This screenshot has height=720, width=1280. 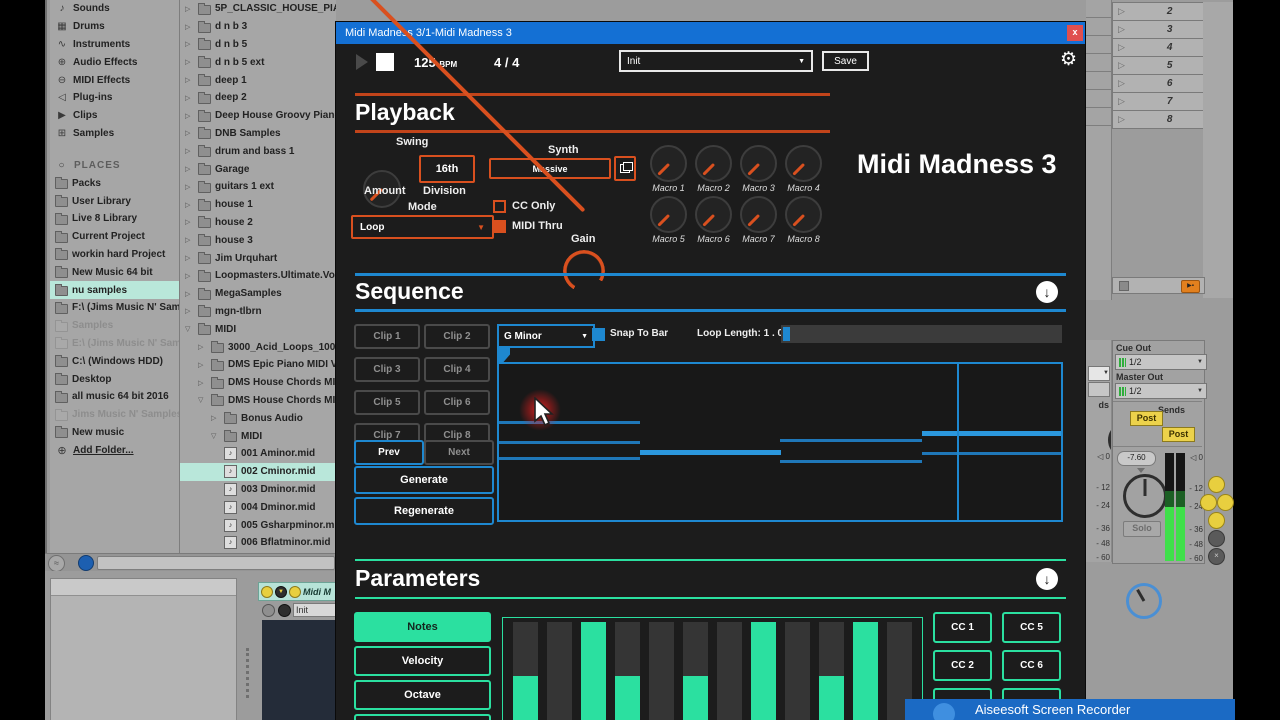 I want to click on globe-status-icon, so click(x=86, y=563).